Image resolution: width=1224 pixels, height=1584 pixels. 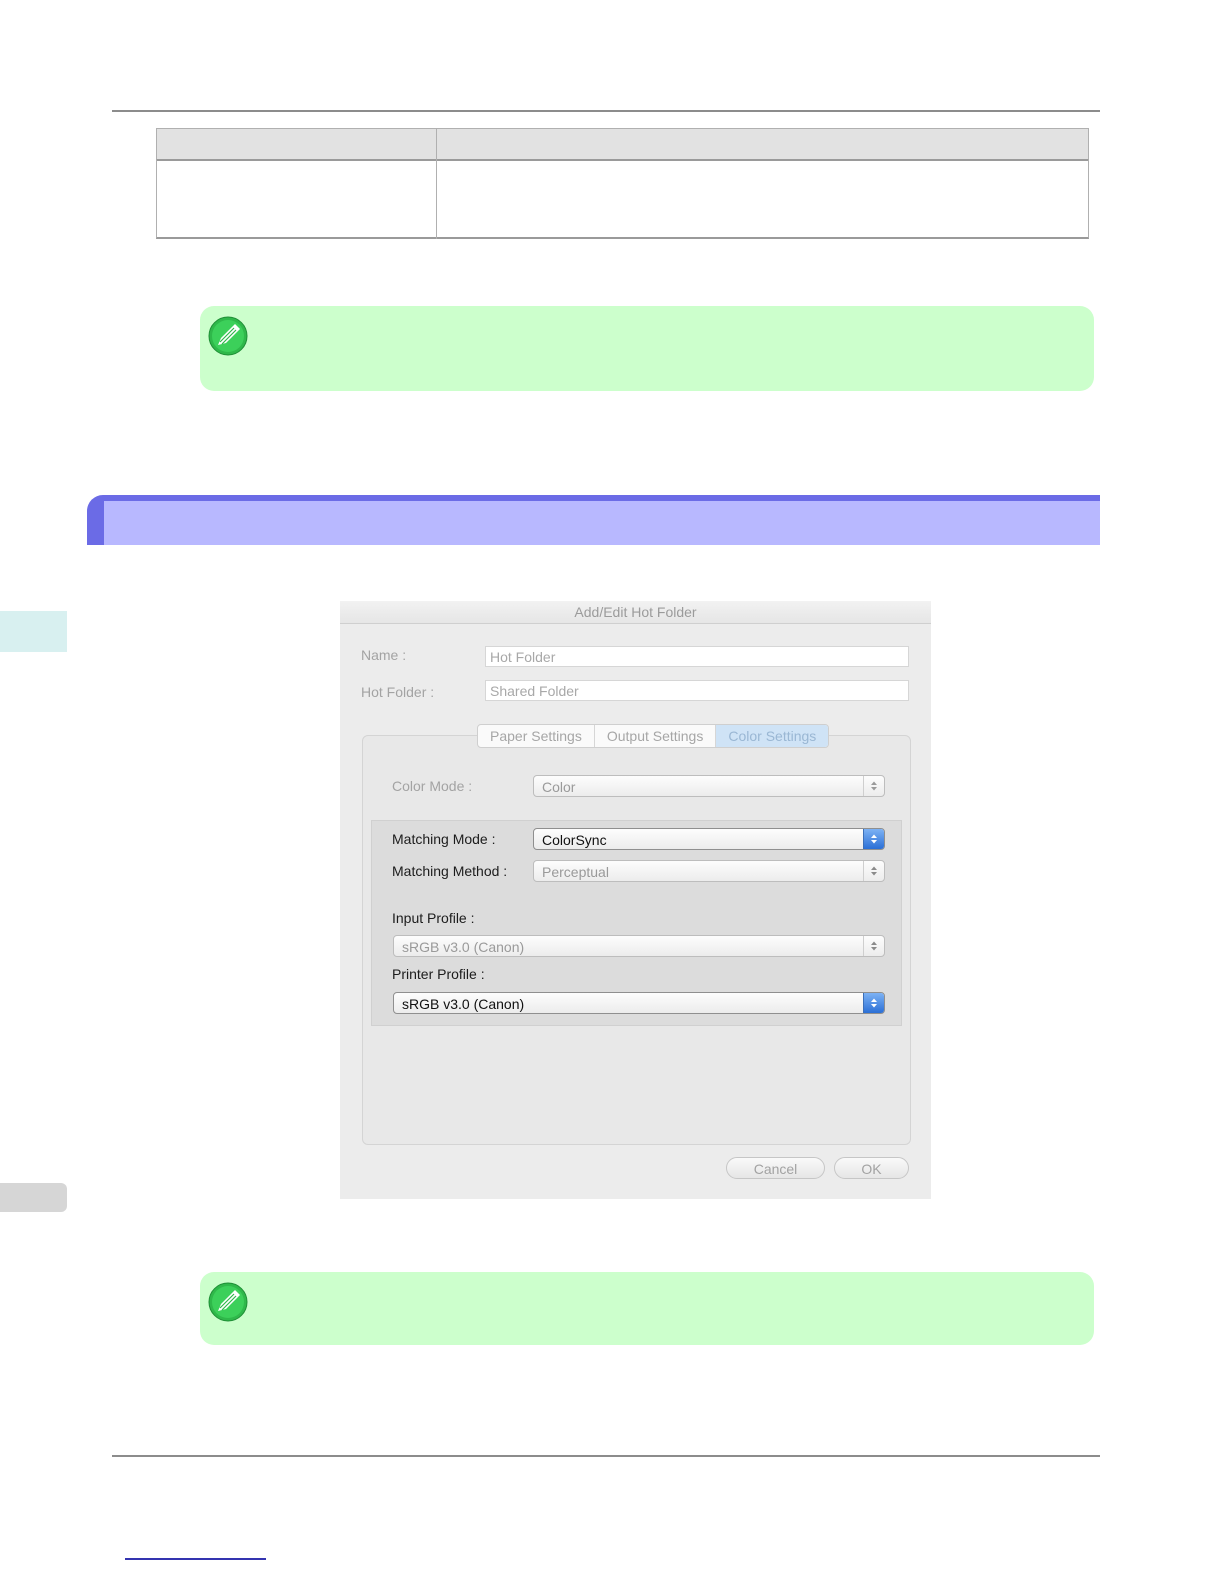 I want to click on settings-table, so click(x=622, y=184).